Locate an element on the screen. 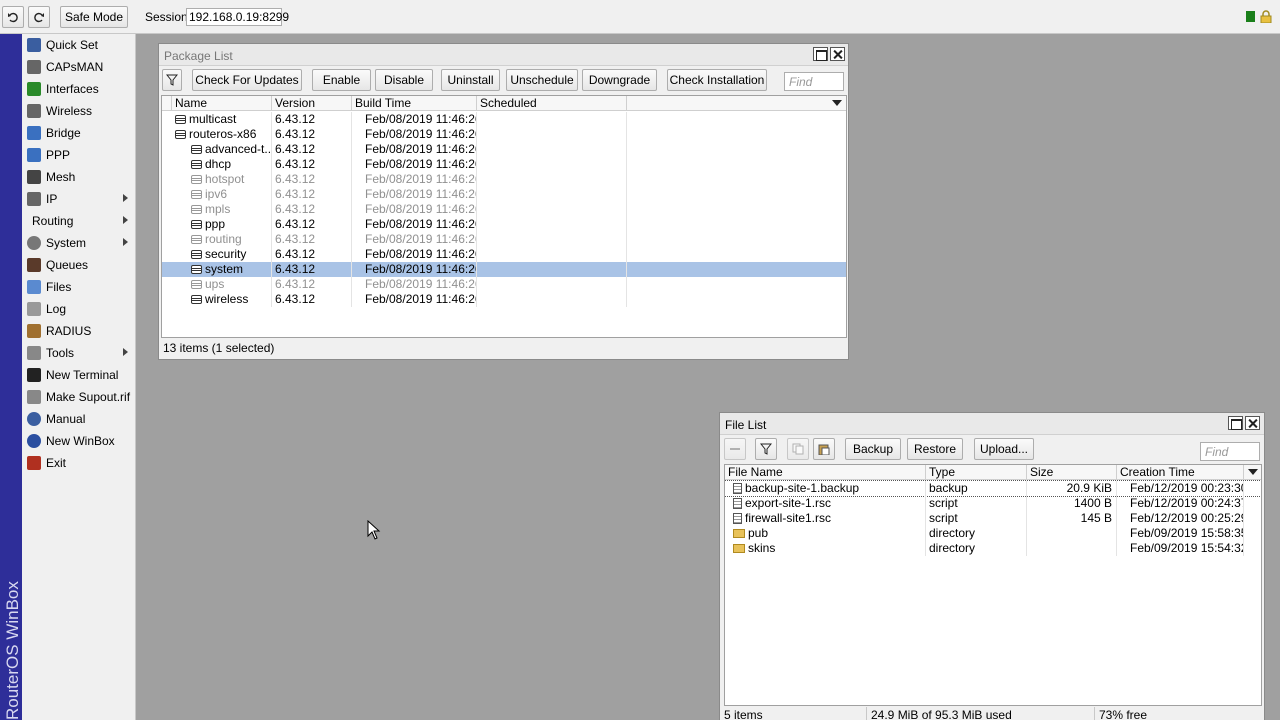 This screenshot has width=1280, height=720. column-header-build-time: Build Time is located at coordinates (414, 103).